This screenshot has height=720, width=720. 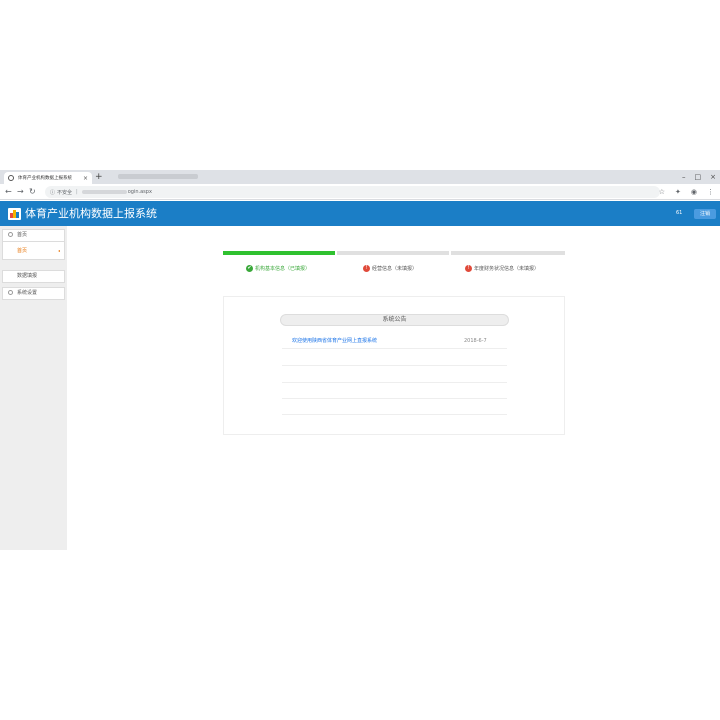 I want to click on browser-tab: 体育产业机构数据上报系统 ×, so click(x=48, y=178).